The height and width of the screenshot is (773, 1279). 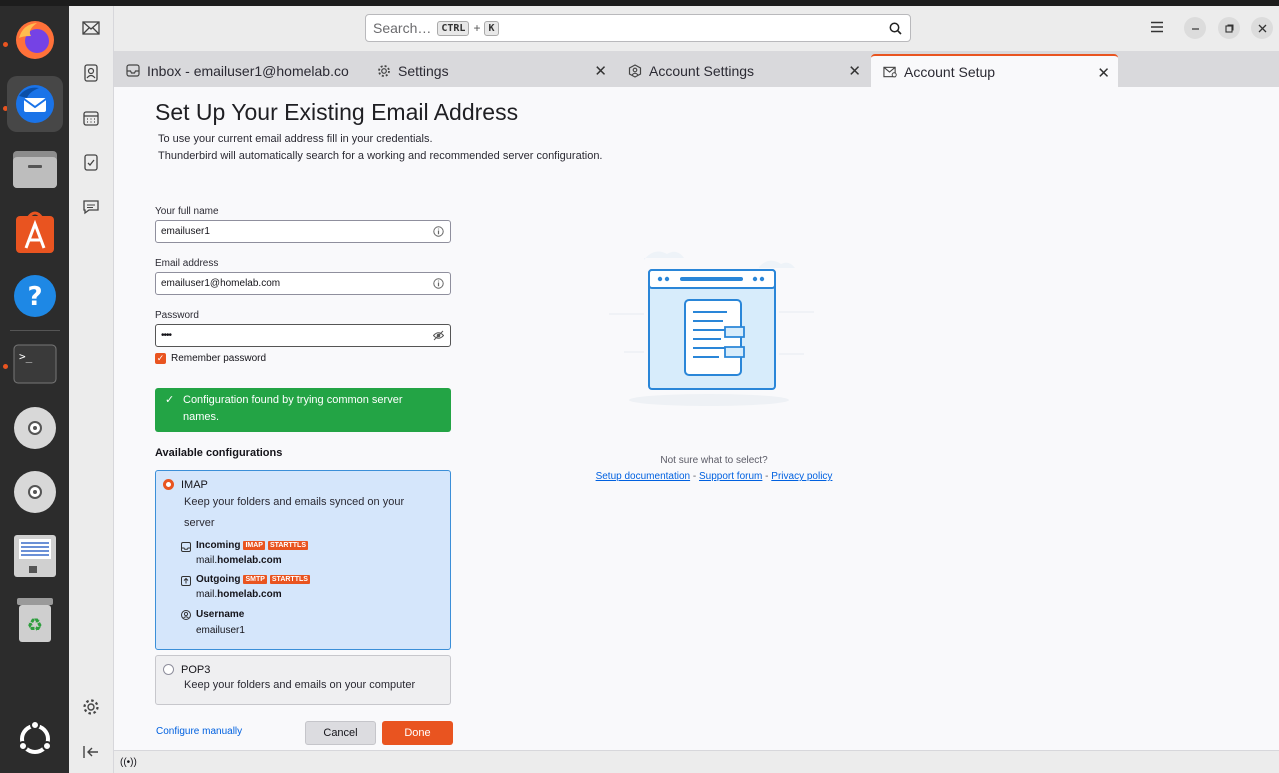 I want to click on cancel-button: Cancel, so click(x=340, y=733).